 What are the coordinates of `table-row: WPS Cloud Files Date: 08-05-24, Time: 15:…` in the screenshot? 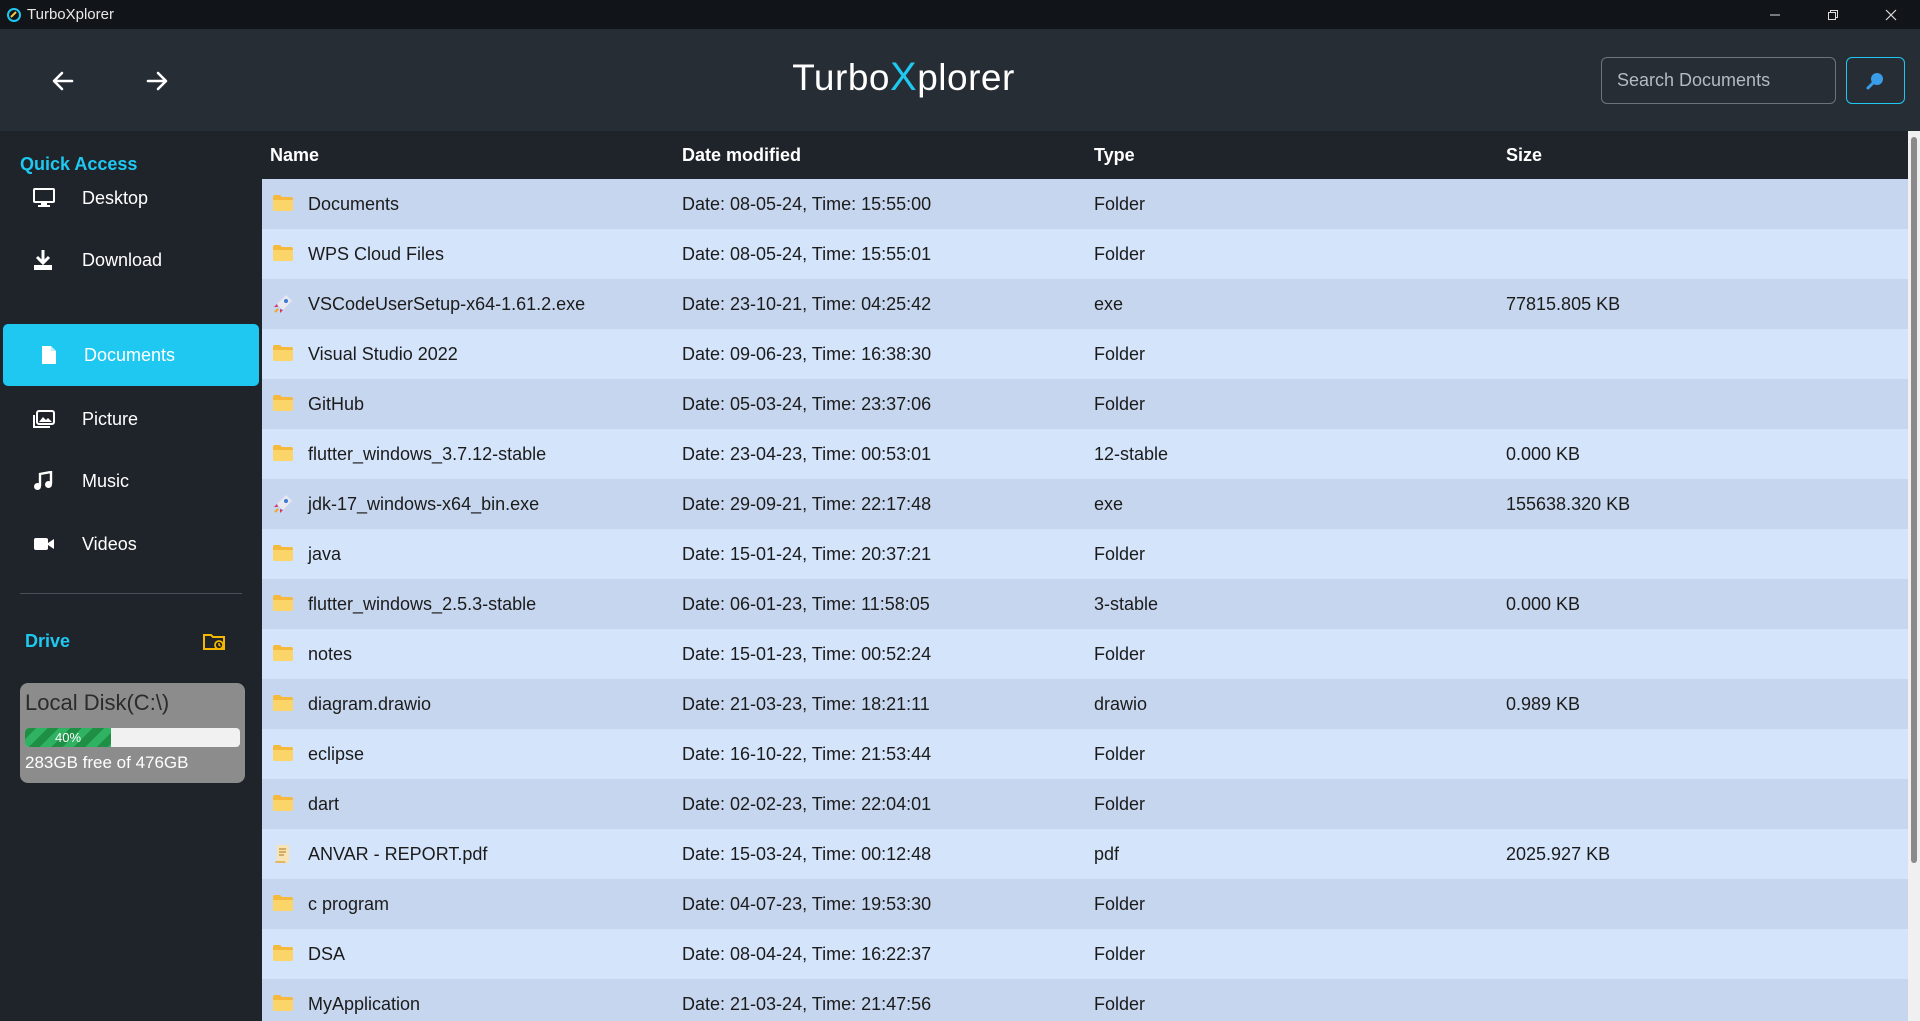 It's located at (1085, 254).